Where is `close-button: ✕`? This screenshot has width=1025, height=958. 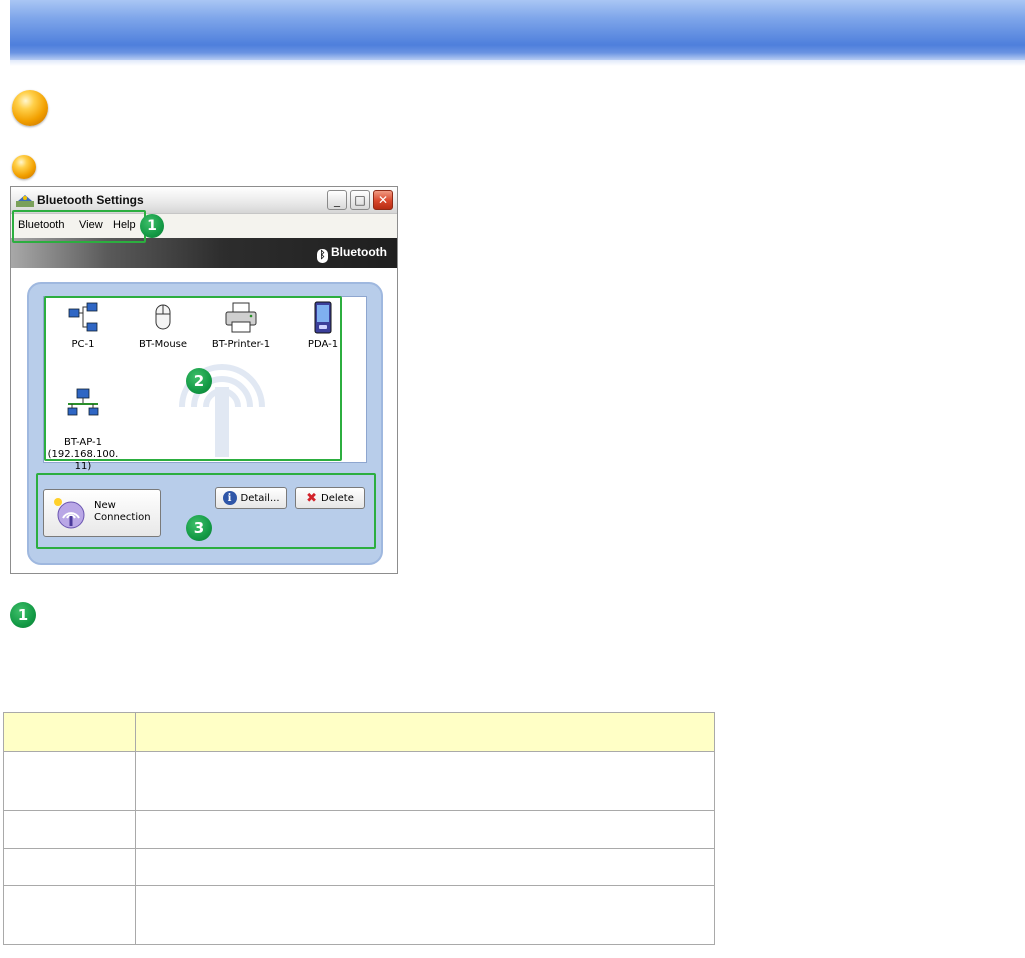 close-button: ✕ is located at coordinates (383, 200).